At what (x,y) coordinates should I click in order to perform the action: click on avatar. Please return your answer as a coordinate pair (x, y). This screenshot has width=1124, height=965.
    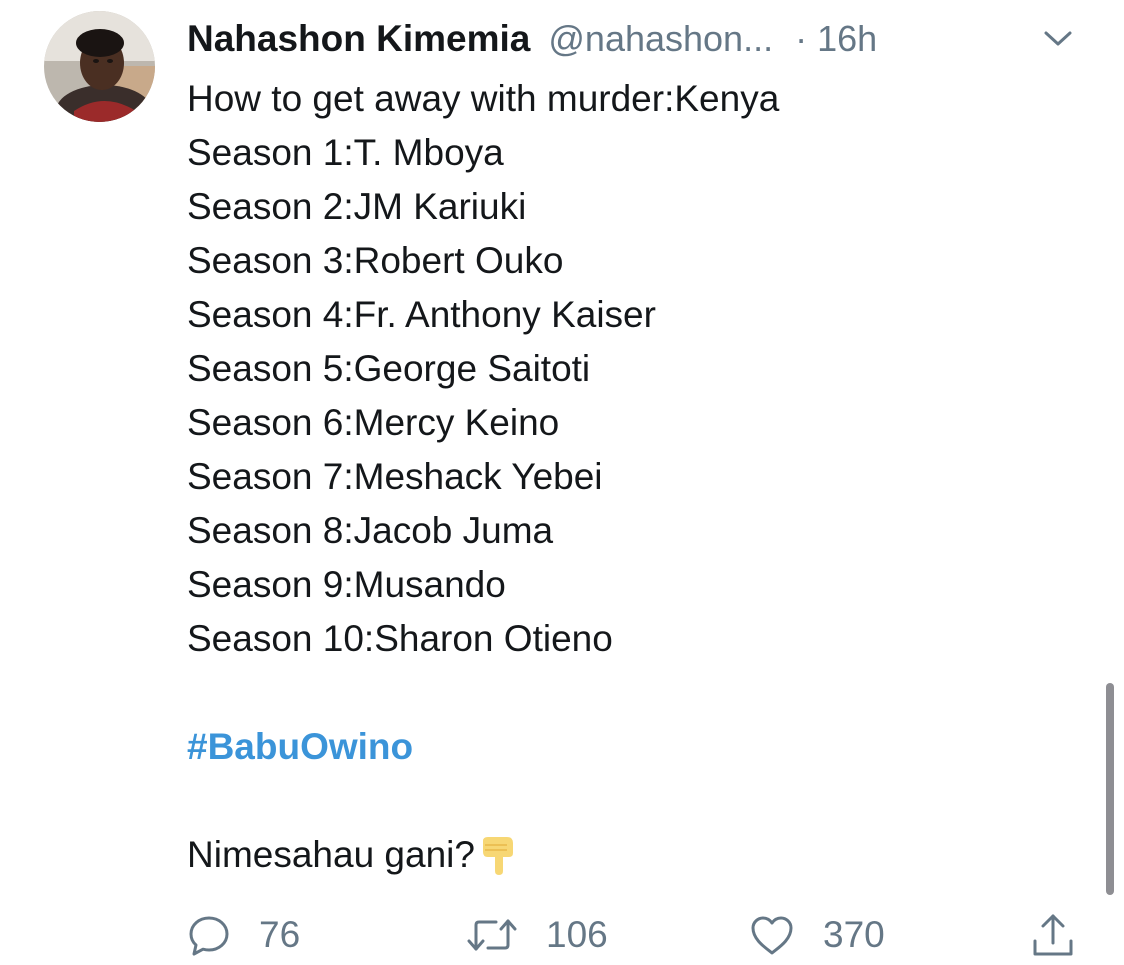
    Looking at the image, I should click on (99, 66).